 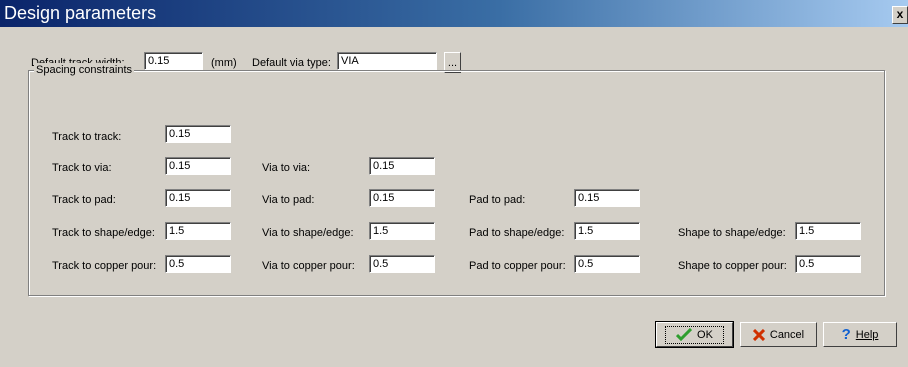 I want to click on via-to-via-label: Via to via:, so click(x=286, y=168).